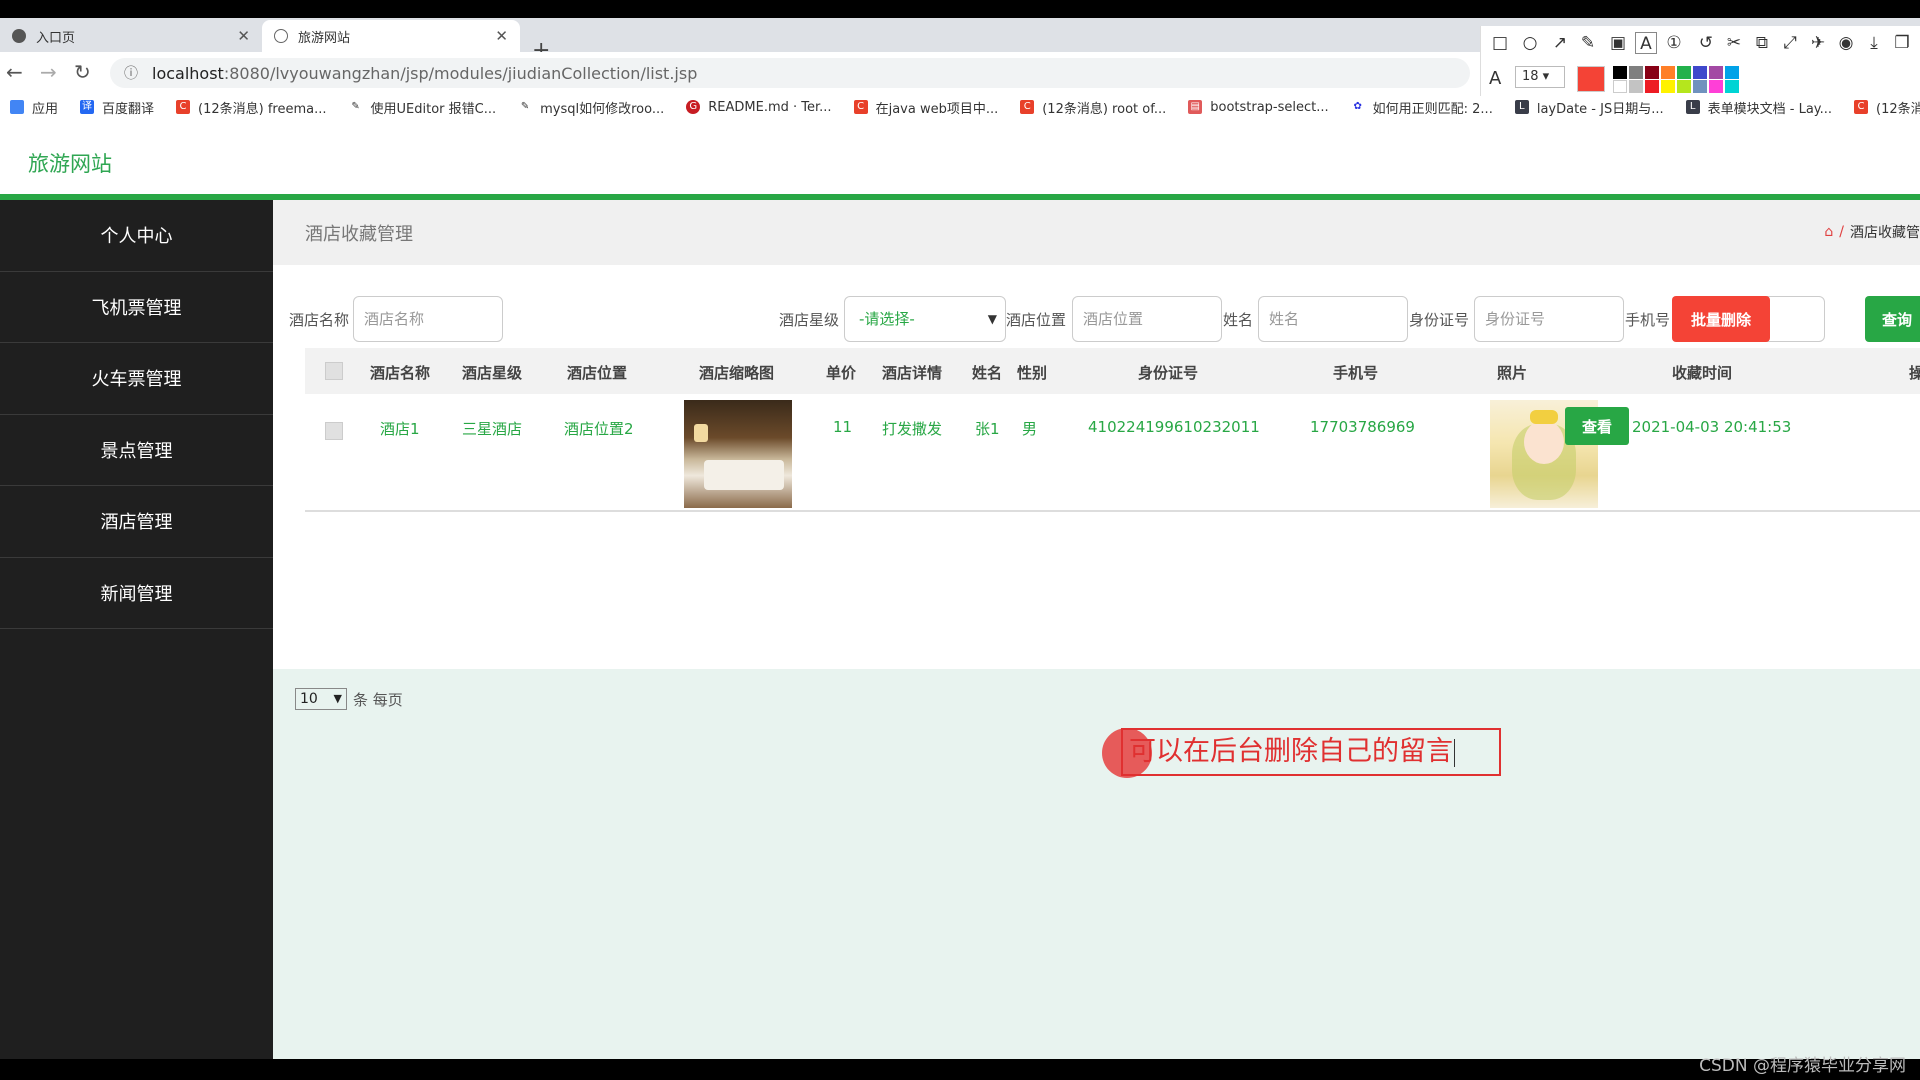 The image size is (1920, 1080). I want to click on cell-location: 酒店位置2, so click(599, 429).